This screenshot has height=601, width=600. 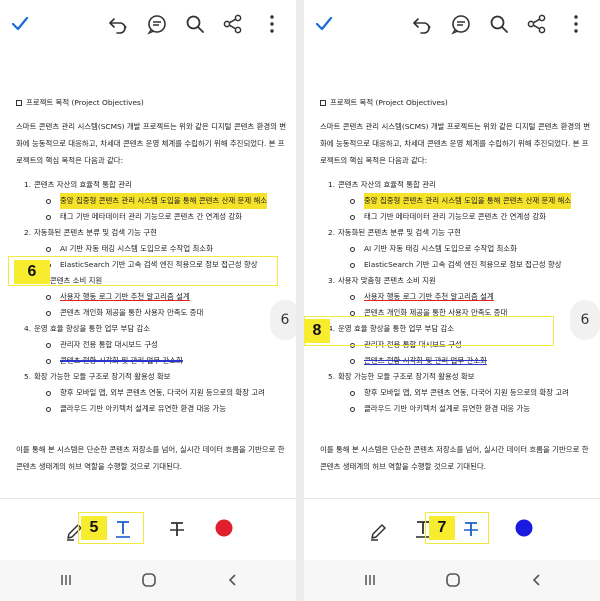 What do you see at coordinates (152, 313) in the screenshot?
I see `list-item: 콘텐츠 개인화 제공을 통한 사용자 만족도 증대` at bounding box center [152, 313].